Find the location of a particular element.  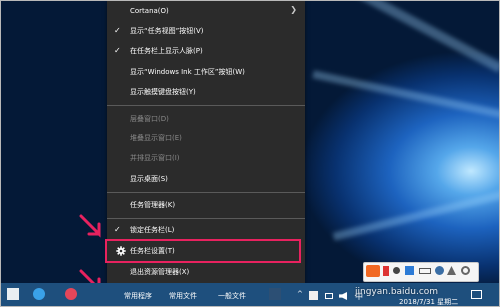

menu-item-show-task-view: ✓ 显示“任务视图”按钮(V) is located at coordinates (206, 32).